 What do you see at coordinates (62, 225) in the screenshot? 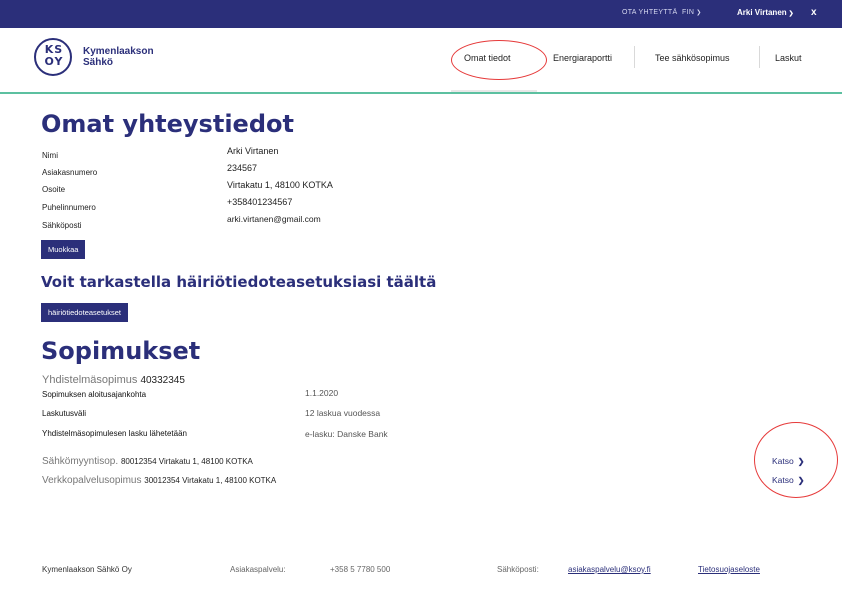
I see `field-label-email: Sähköposti` at bounding box center [62, 225].